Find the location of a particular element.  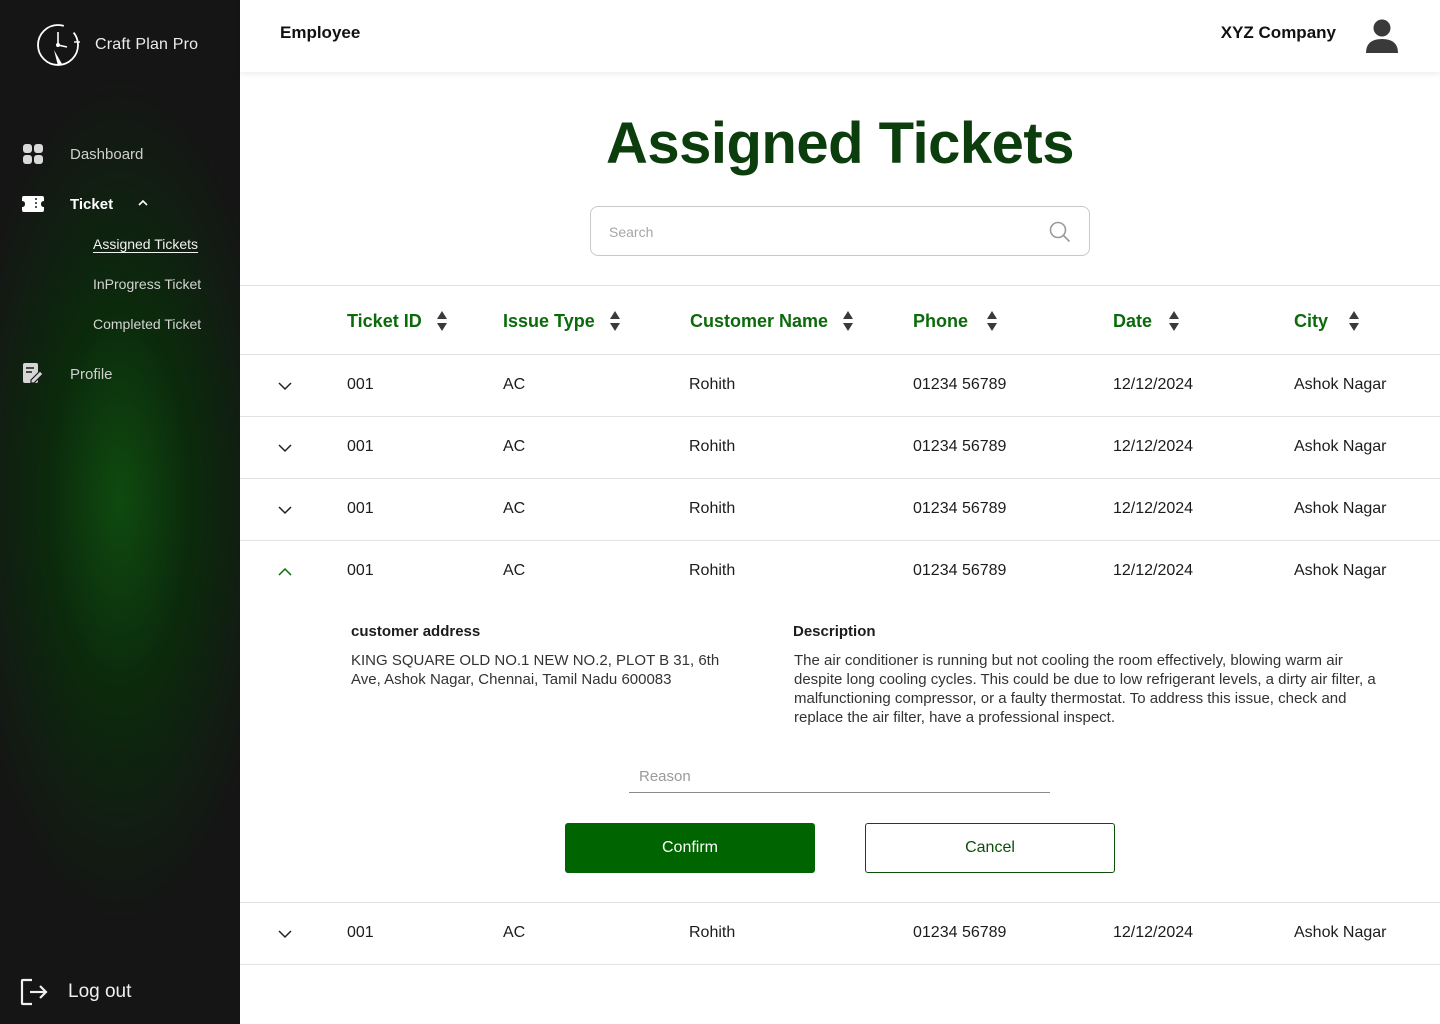

column-header-label: Phone is located at coordinates (941, 320).